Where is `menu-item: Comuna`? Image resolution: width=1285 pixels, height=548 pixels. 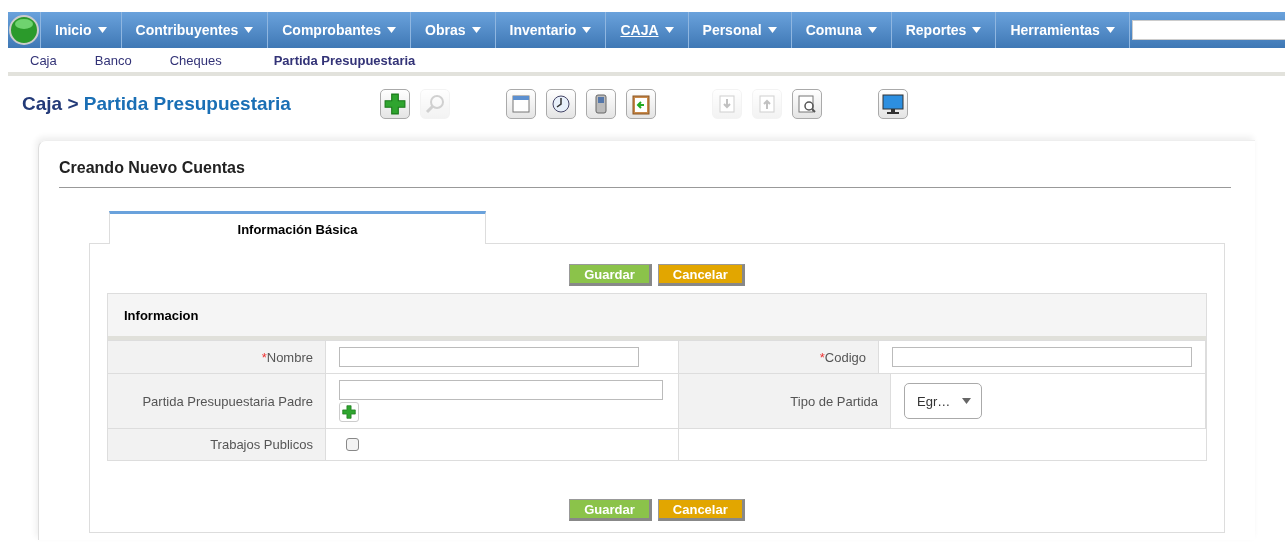 menu-item: Comuna is located at coordinates (841, 30).